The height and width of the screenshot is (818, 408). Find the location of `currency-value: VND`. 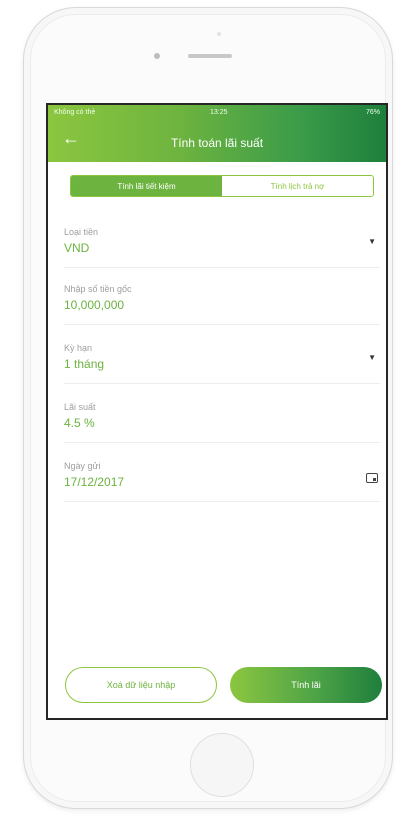

currency-value: VND is located at coordinates (77, 248).